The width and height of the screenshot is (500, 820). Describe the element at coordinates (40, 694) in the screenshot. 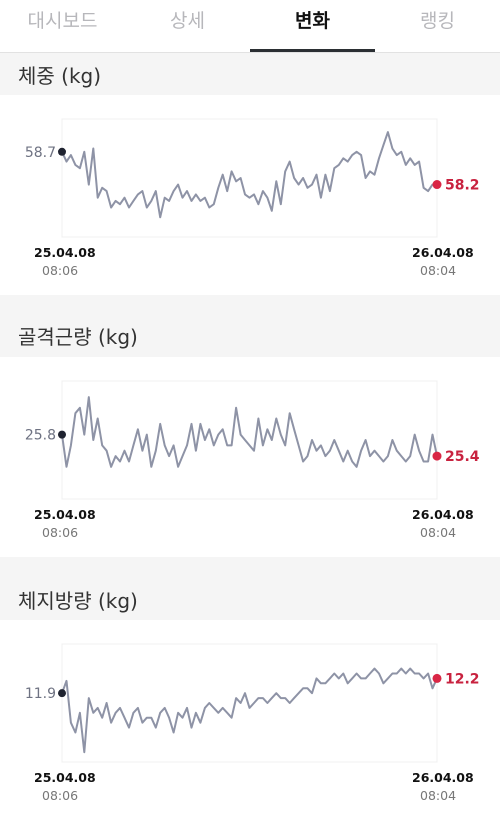

I see `start-value-label: 11.9` at that location.